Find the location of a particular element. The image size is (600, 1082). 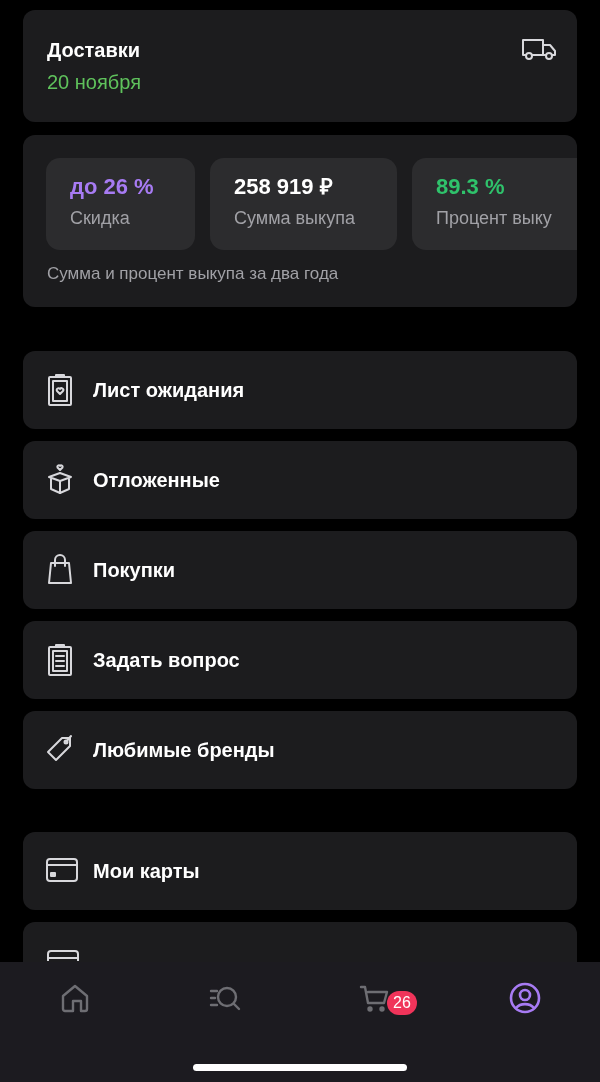

stat-value: 89.3 % is located at coordinates (470, 187).